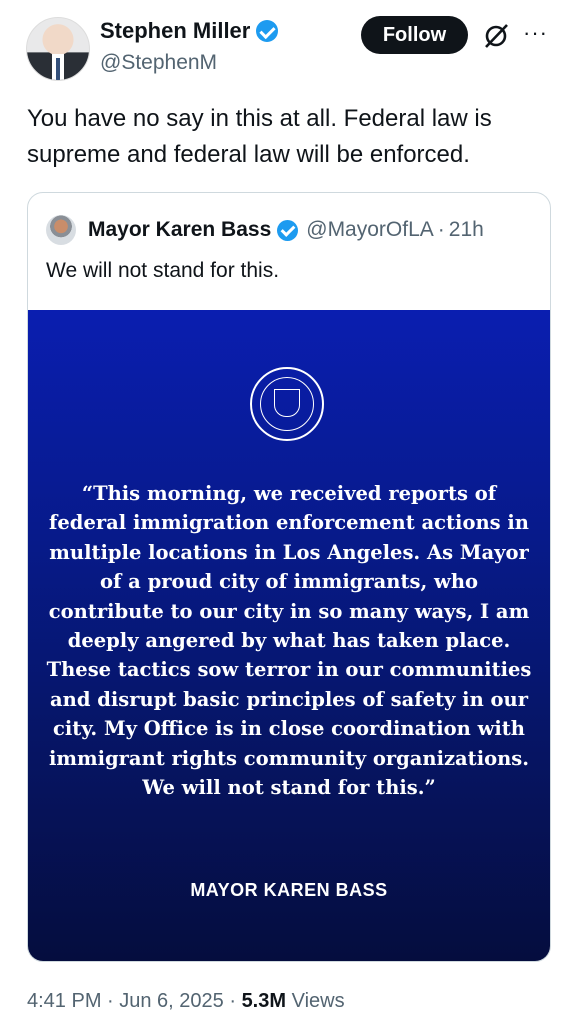 The image size is (577, 1024). What do you see at coordinates (370, 230) in the screenshot?
I see `quoted-author-handle: @MayorOfLA` at bounding box center [370, 230].